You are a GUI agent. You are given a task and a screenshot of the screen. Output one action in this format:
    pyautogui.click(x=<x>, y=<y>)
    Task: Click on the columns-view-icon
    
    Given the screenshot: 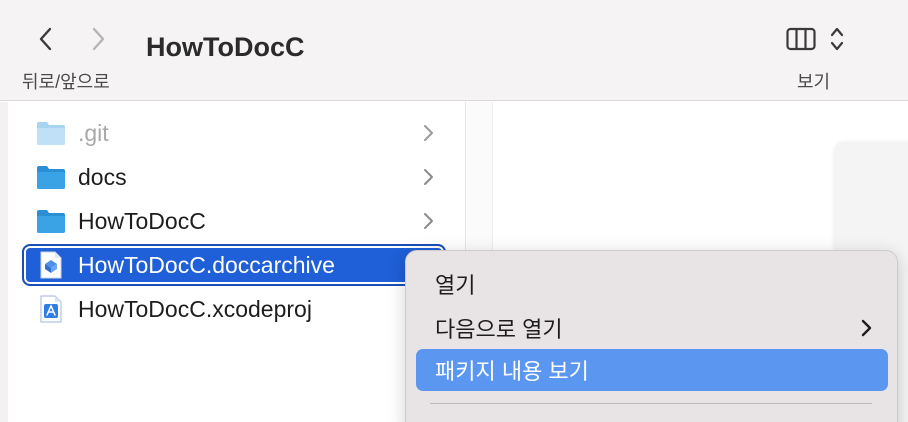 What is the action you would take?
    pyautogui.click(x=801, y=39)
    